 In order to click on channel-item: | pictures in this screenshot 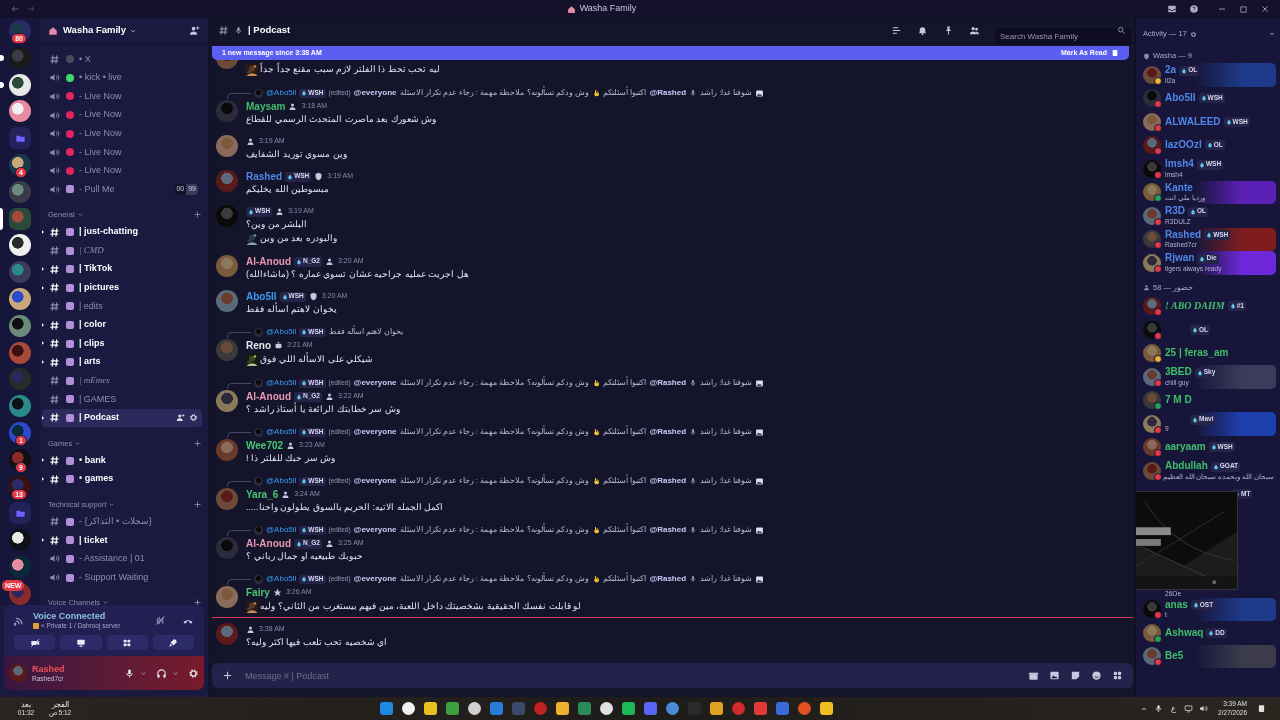, I will do `click(122, 288)`.